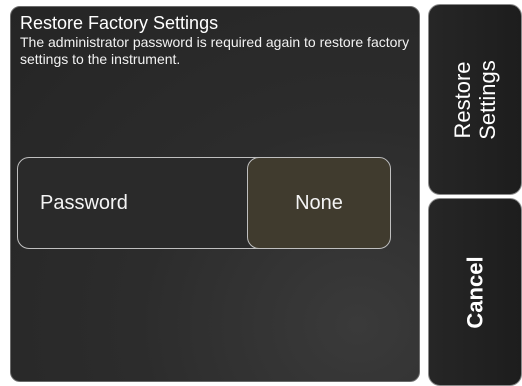 The height and width of the screenshot is (386, 522). What do you see at coordinates (119, 23) in the screenshot?
I see `dialog-title: Restore Factory Settings` at bounding box center [119, 23].